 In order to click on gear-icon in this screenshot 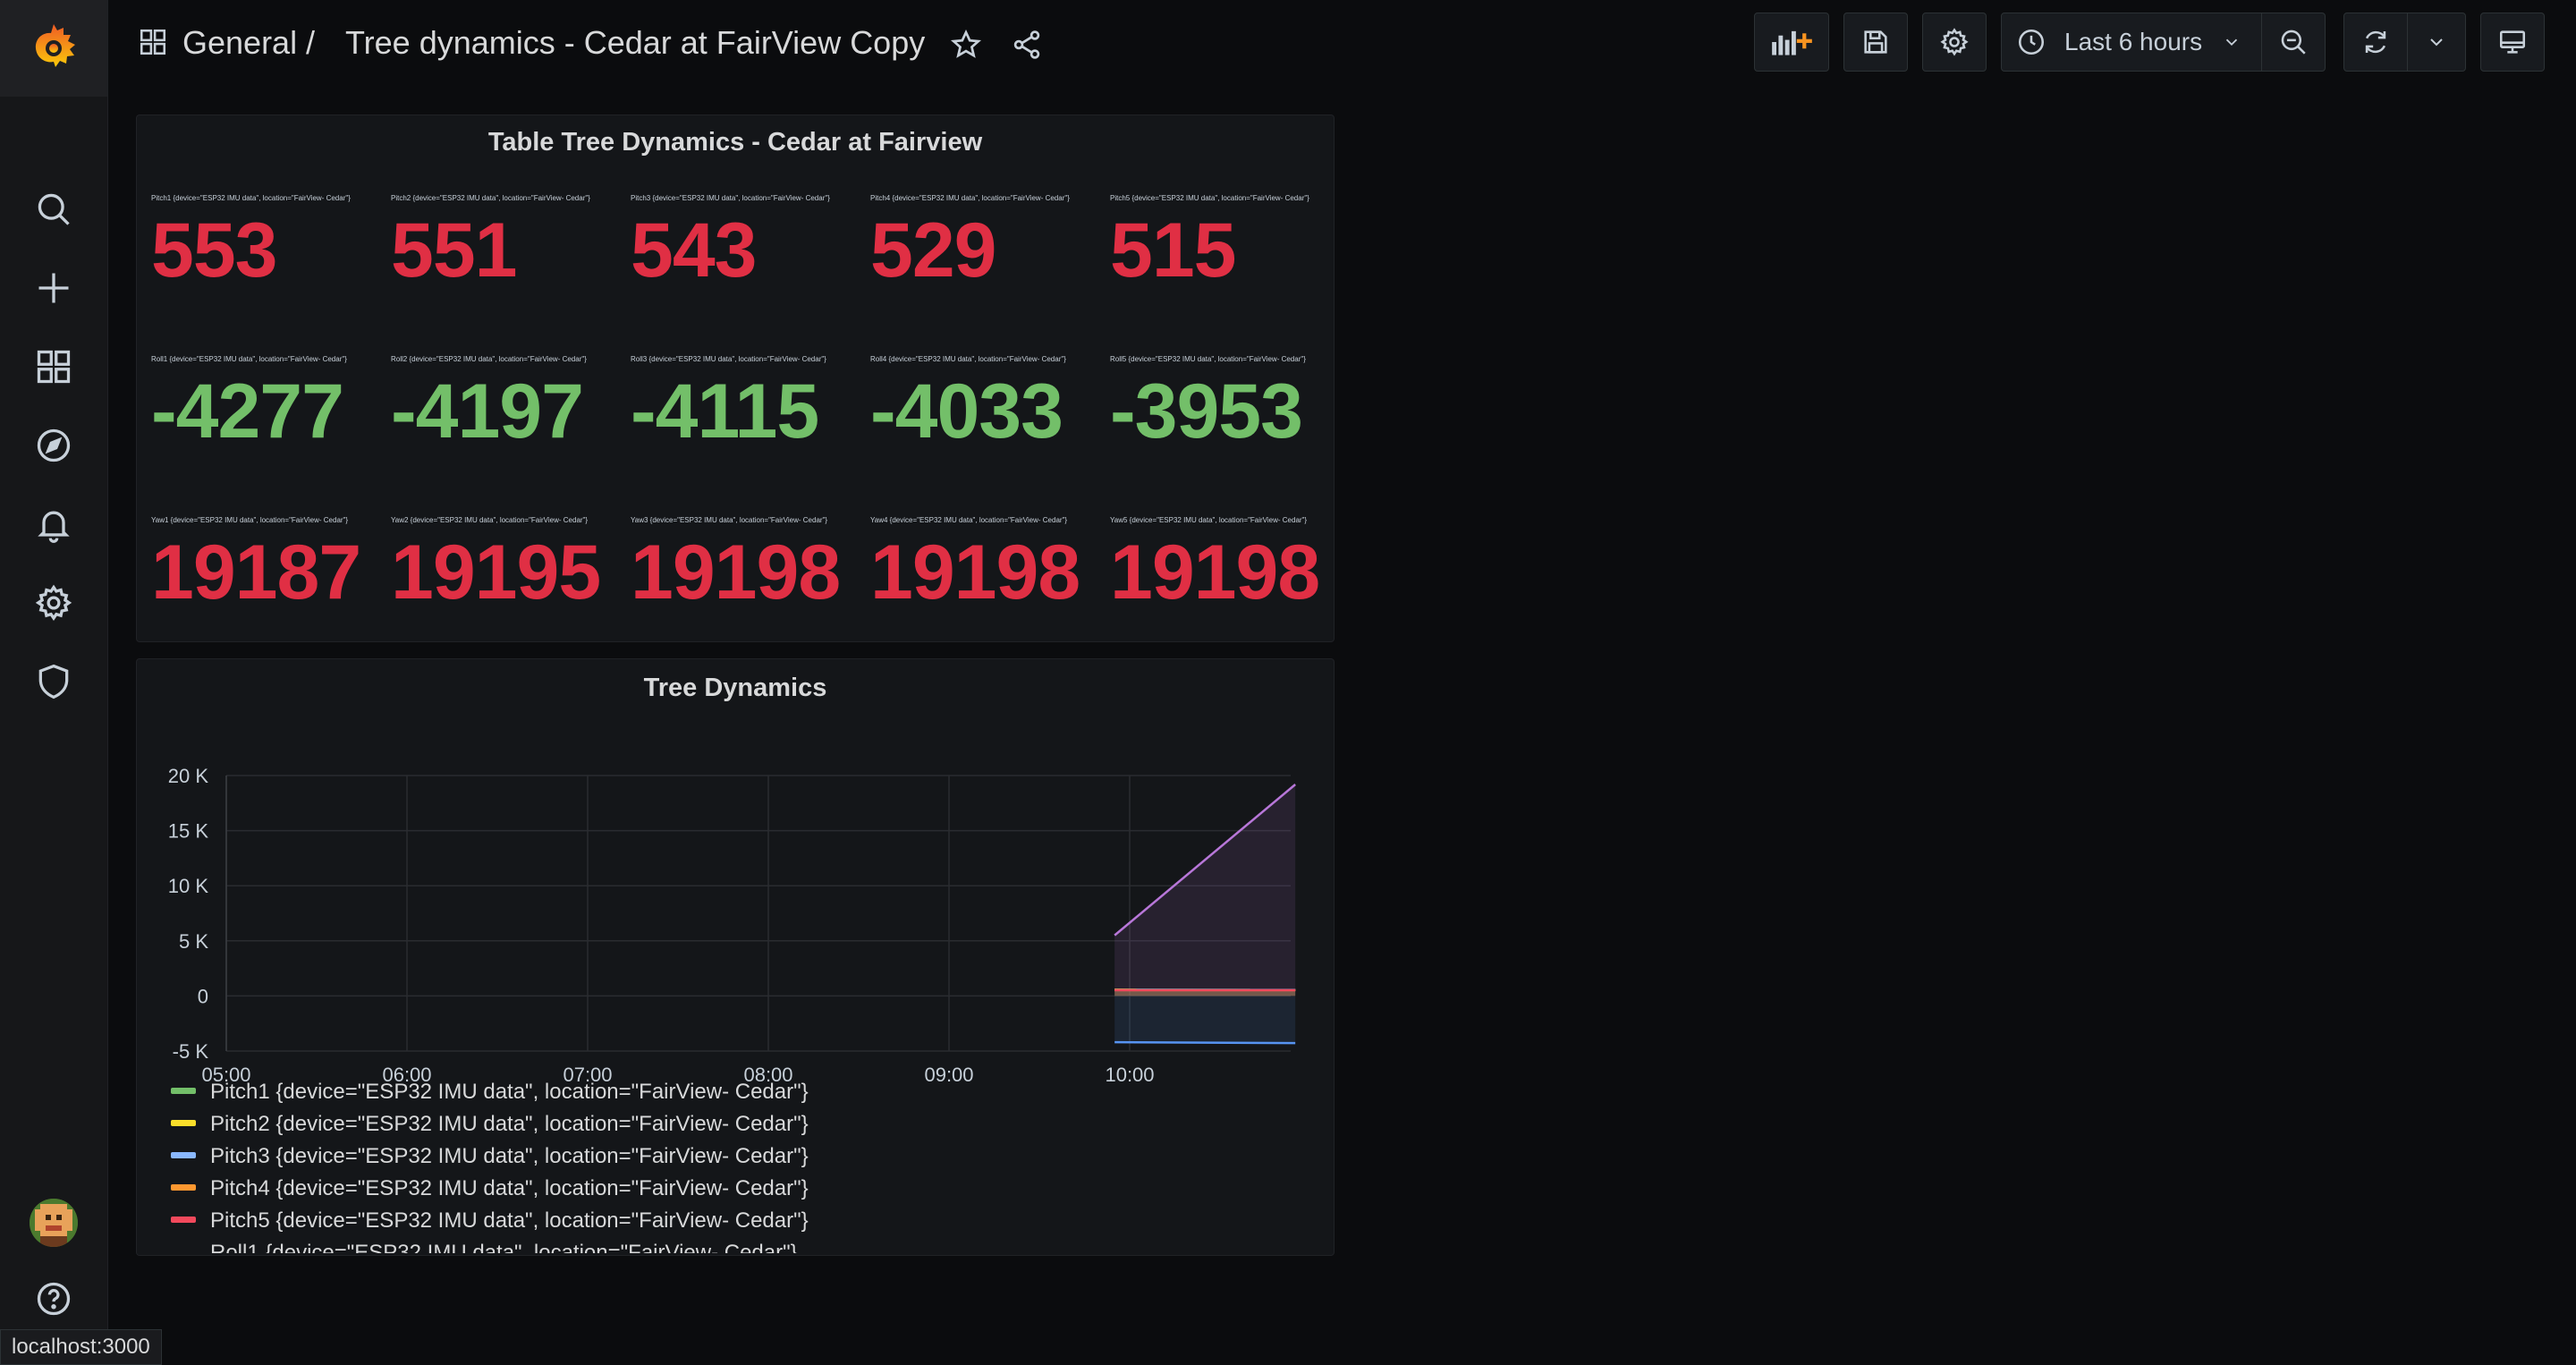, I will do `click(1954, 42)`.